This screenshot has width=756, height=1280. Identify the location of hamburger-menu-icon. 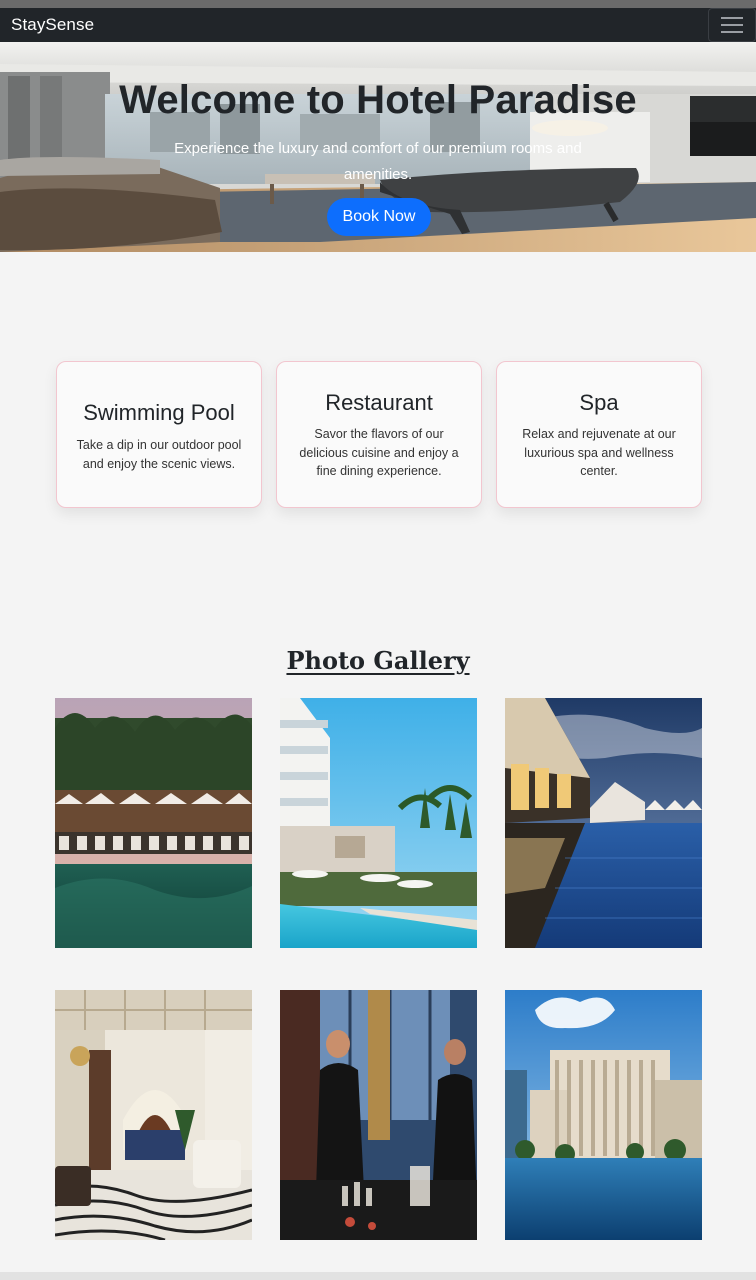
(732, 25).